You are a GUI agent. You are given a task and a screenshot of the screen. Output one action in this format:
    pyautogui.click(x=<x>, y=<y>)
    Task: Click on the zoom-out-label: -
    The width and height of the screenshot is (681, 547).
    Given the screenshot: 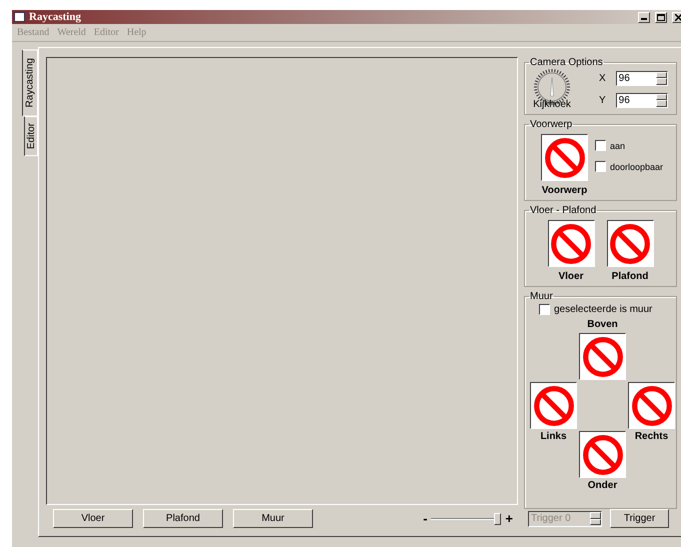 What is the action you would take?
    pyautogui.click(x=425, y=518)
    